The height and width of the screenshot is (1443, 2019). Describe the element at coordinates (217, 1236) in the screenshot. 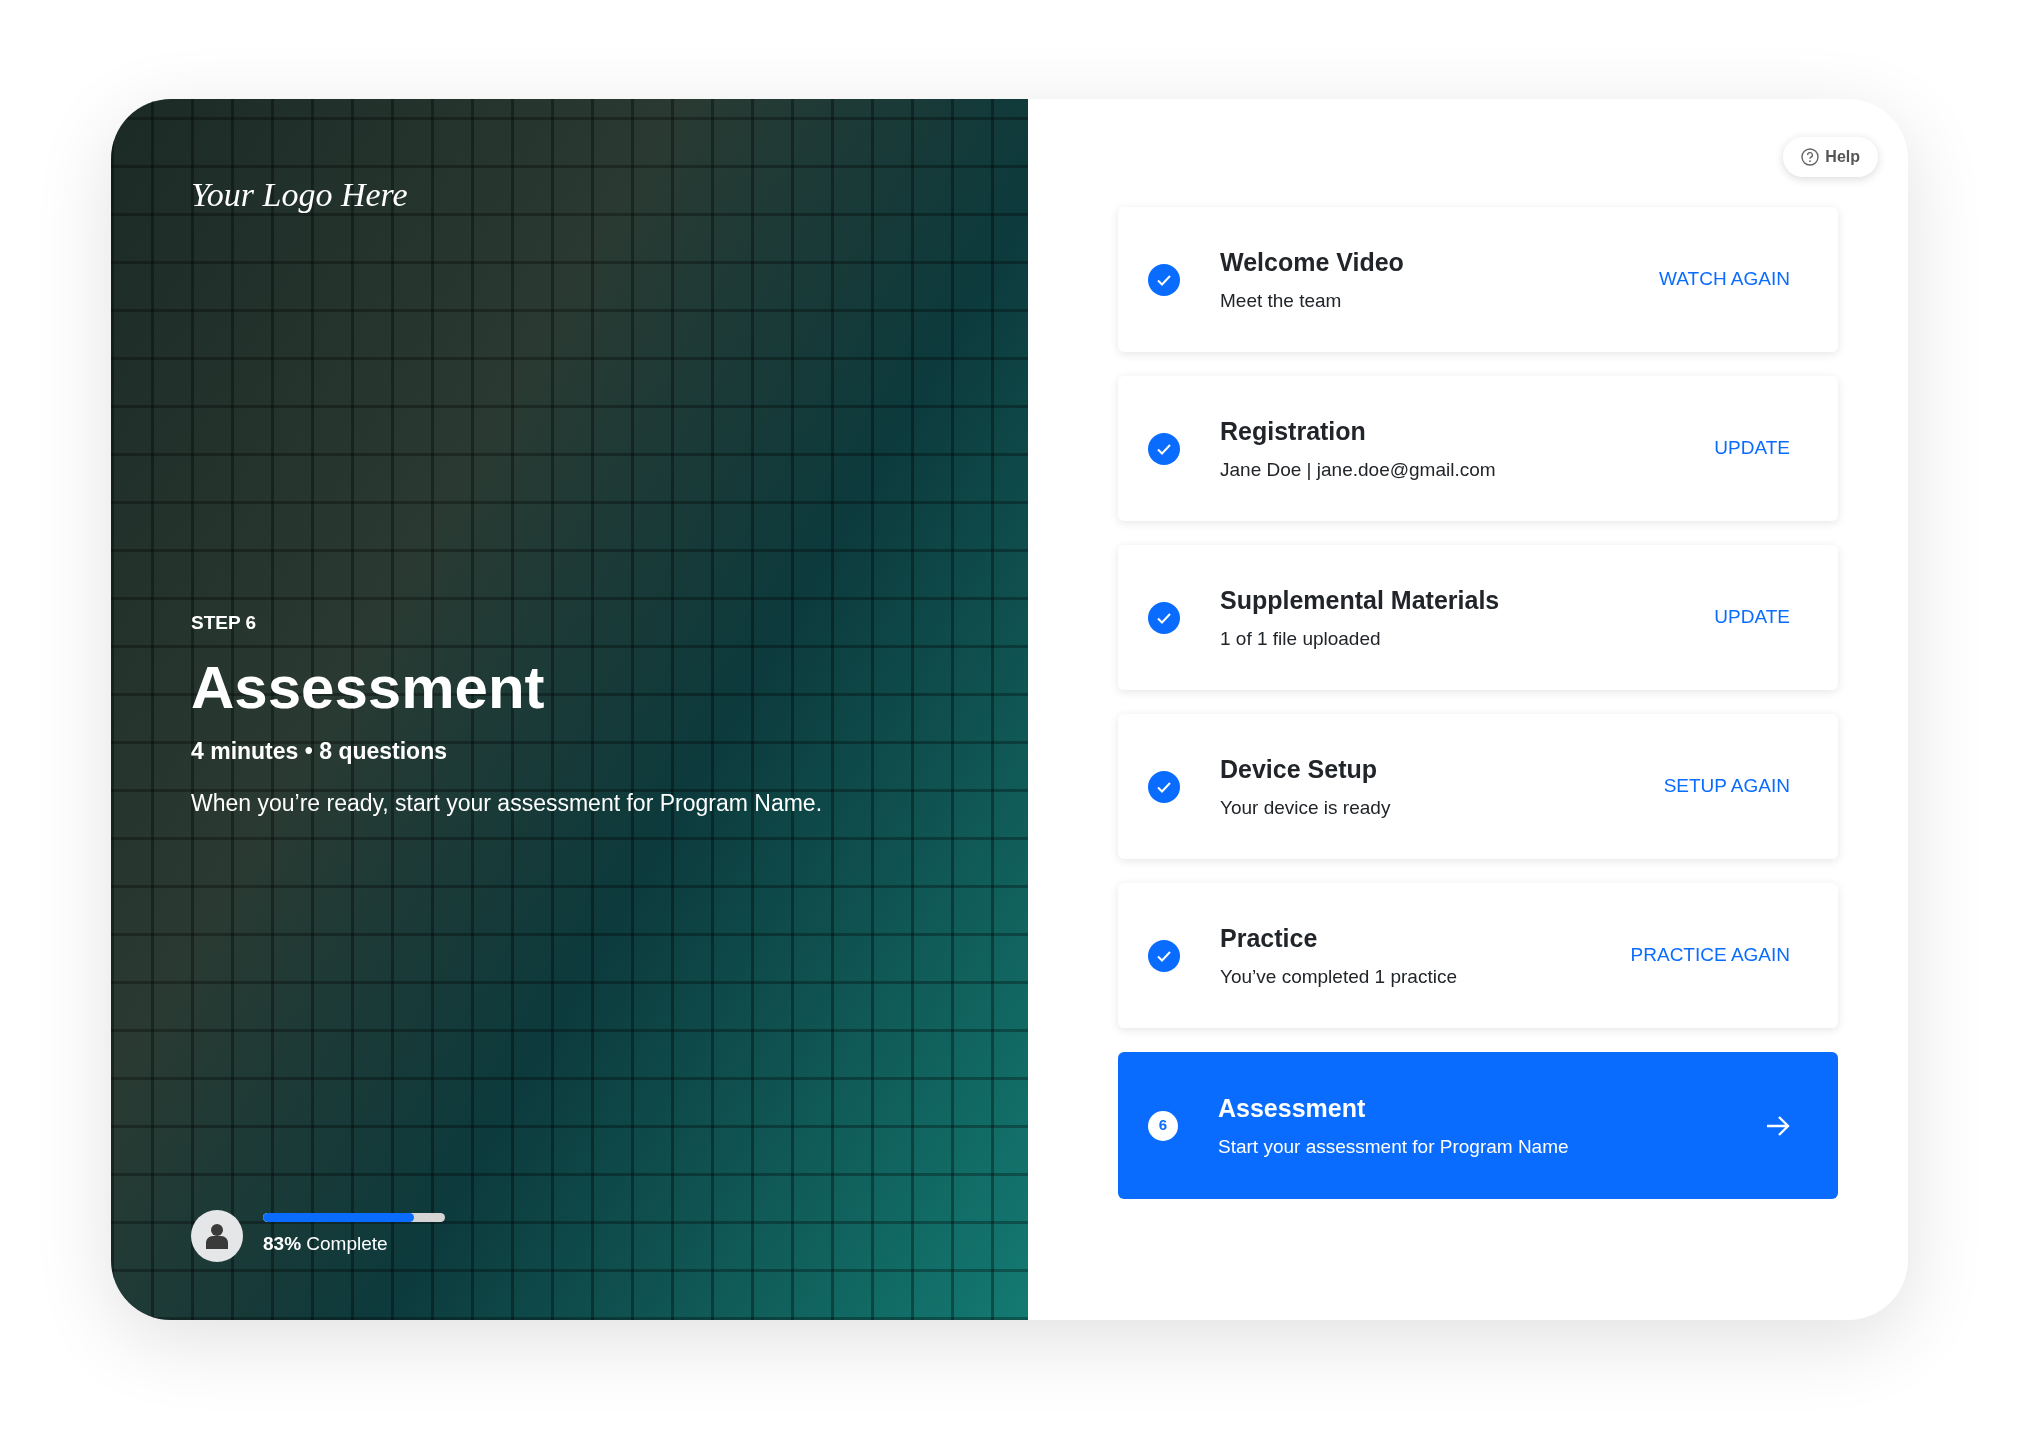

I see `avatar-icon` at that location.